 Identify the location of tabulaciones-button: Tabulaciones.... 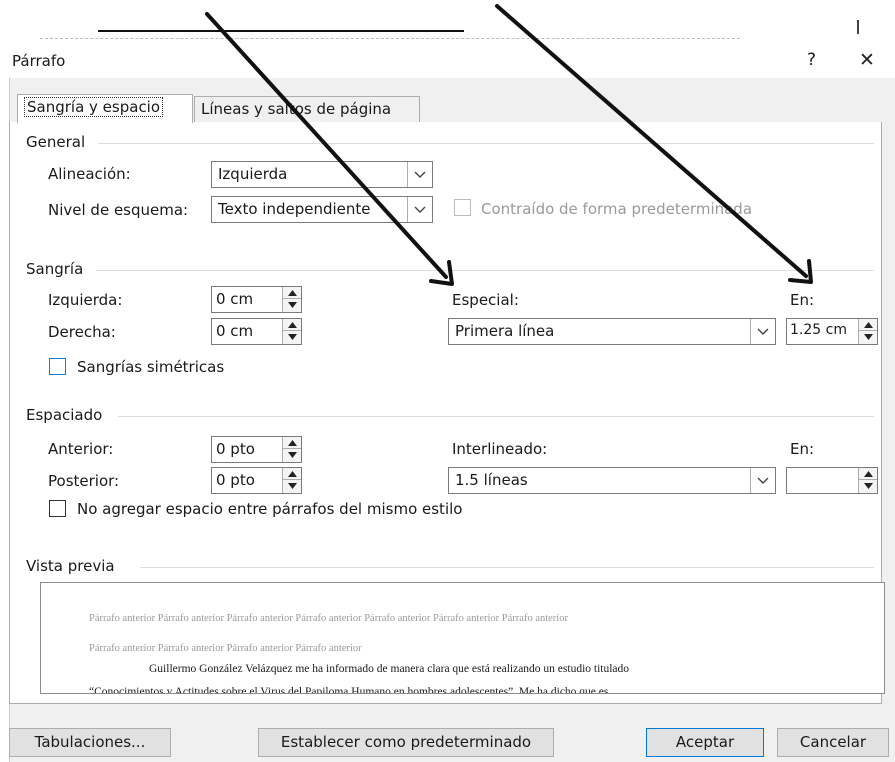
(90, 742).